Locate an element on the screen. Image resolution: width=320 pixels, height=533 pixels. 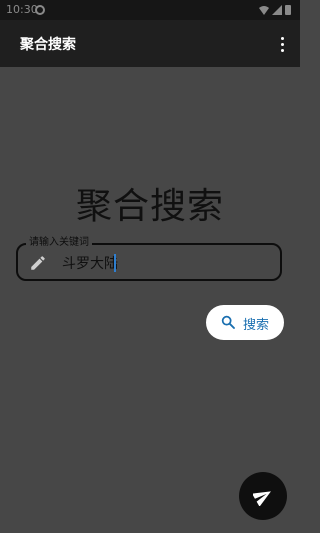
battery-icon is located at coordinates (288, 10).